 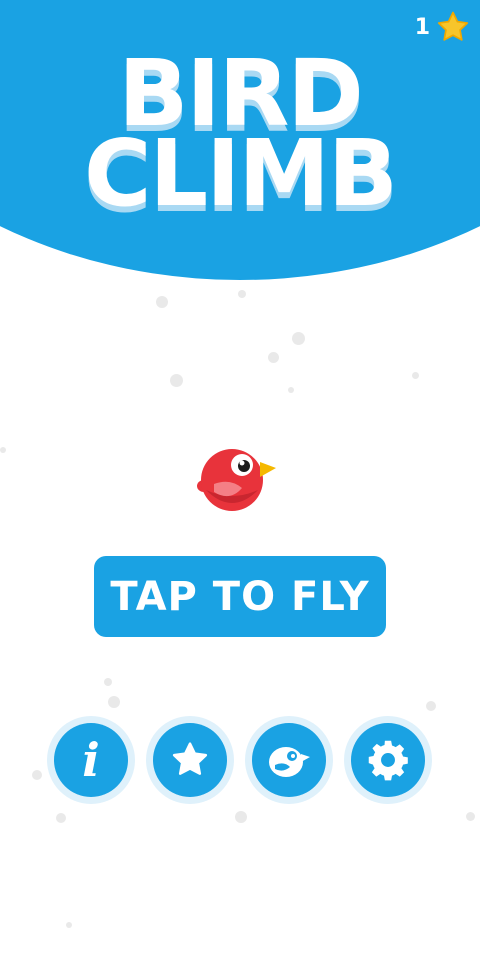 I want to click on menu-bar: i, so click(x=240, y=761).